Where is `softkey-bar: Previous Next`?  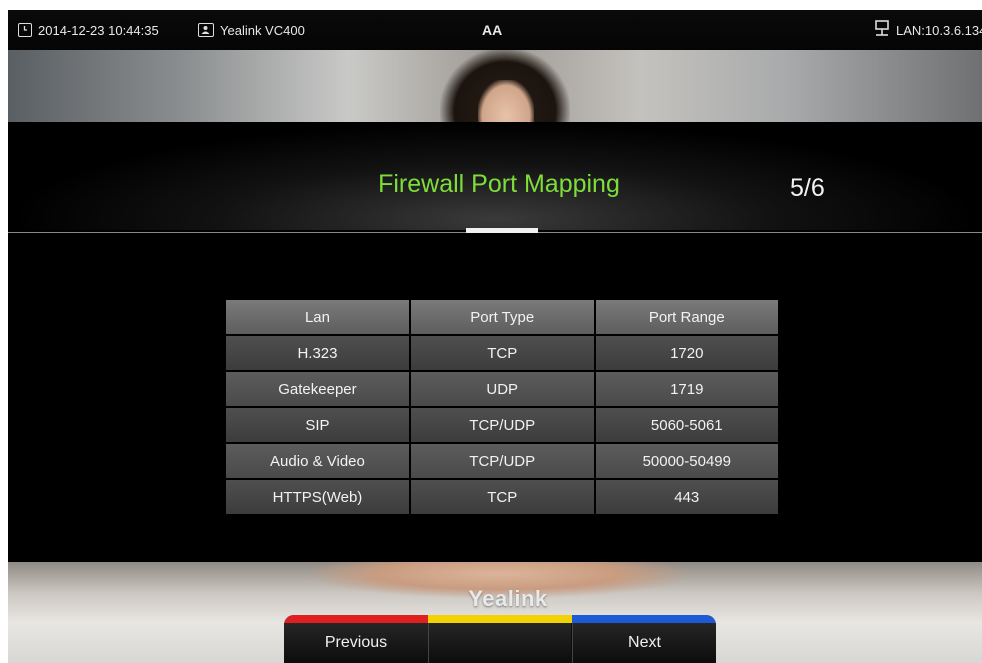 softkey-bar: Previous Next is located at coordinates (500, 639).